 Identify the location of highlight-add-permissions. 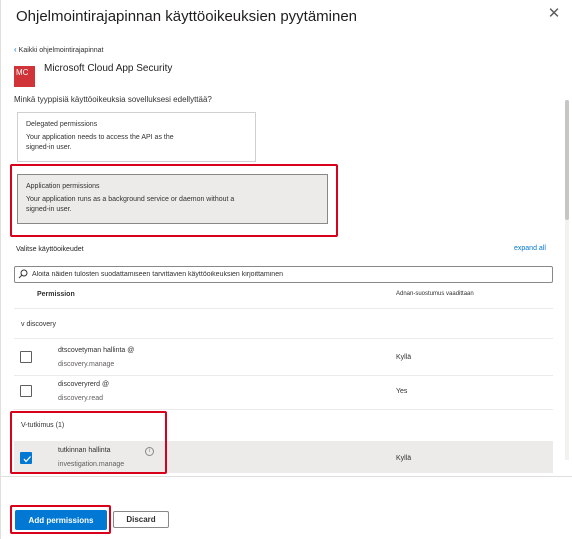
(60, 519).